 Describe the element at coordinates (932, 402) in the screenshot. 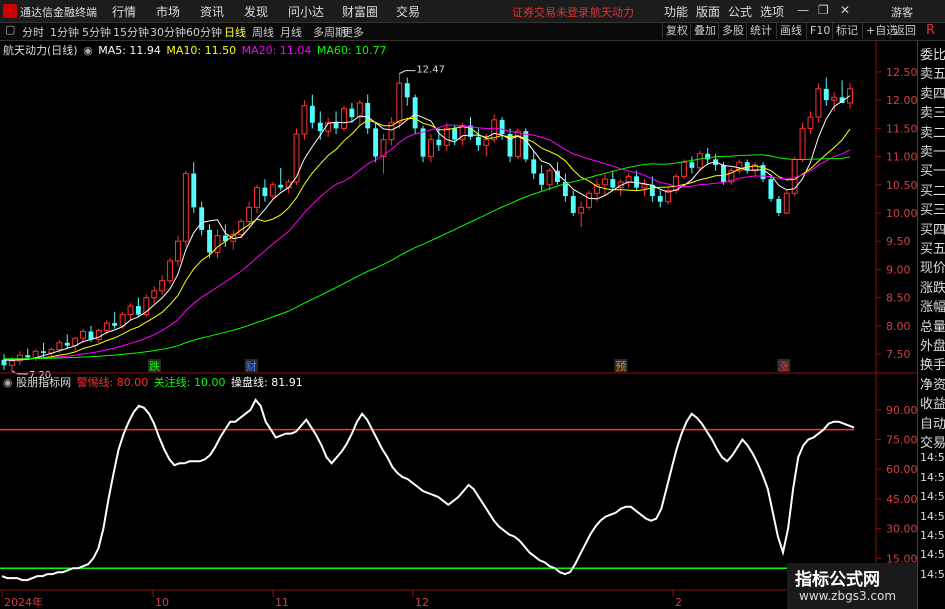

I see `sidebar-item-20: 收益` at that location.